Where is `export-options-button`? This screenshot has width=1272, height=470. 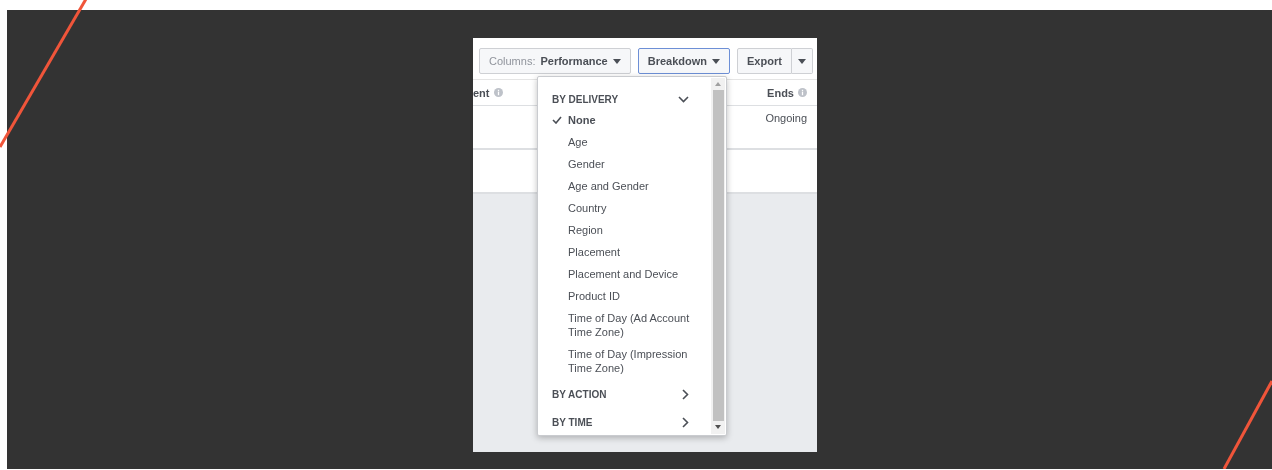 export-options-button is located at coordinates (802, 61).